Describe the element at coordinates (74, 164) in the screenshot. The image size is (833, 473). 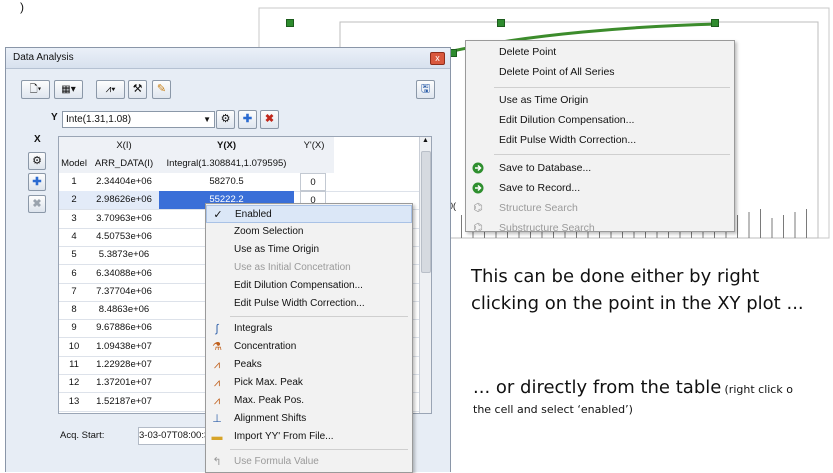
I see `column-subheader: Model` at that location.